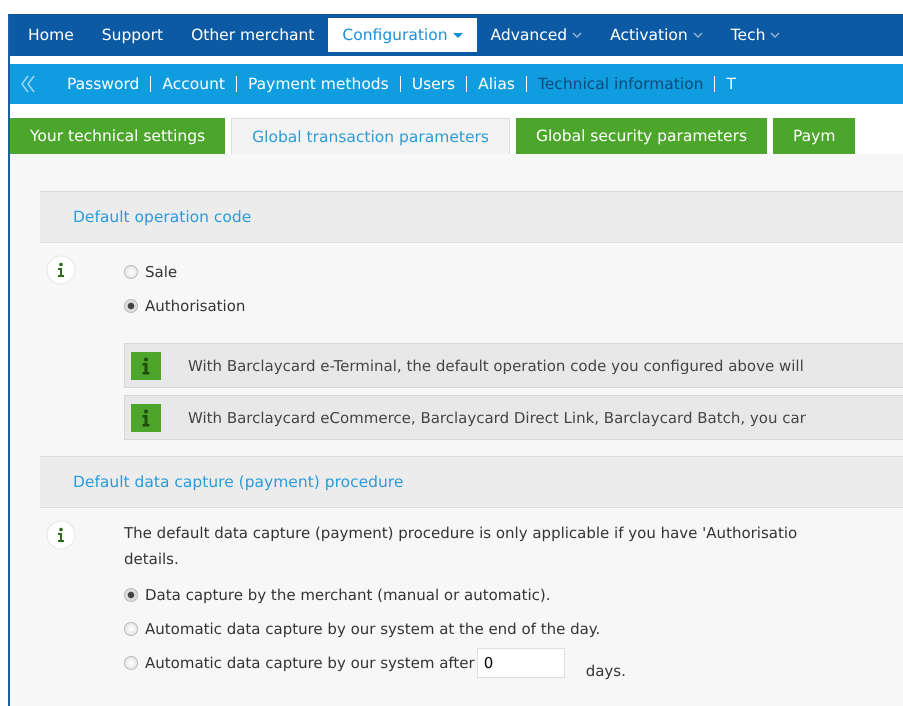  What do you see at coordinates (461, 546) in the screenshot?
I see `description-text: The default data capture (payment) procedure is only applicable if you have 'Authorisatio details.` at bounding box center [461, 546].